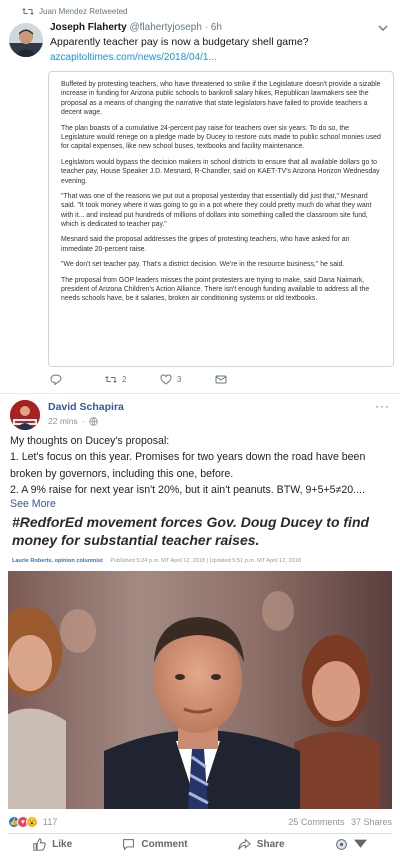  Describe the element at coordinates (200, 844) in the screenshot. I see `post-actions: Like Comment Share` at that location.